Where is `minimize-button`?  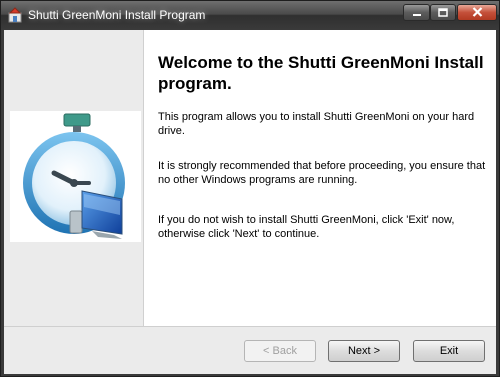 minimize-button is located at coordinates (416, 12).